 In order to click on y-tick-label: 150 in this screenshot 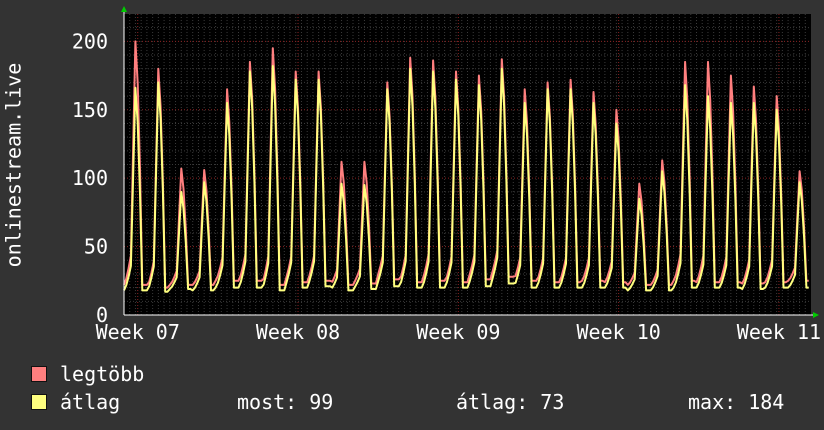, I will do `click(90, 110)`.